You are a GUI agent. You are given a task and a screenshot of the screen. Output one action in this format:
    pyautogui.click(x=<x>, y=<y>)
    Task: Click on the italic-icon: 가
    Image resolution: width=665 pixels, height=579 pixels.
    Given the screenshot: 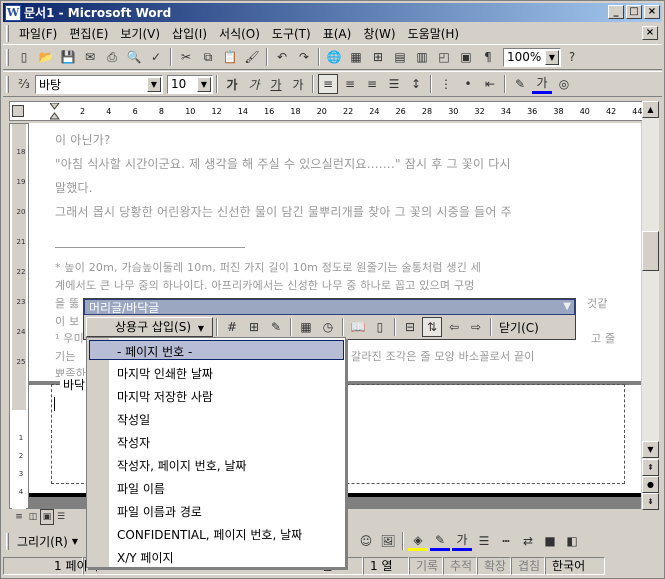 What is the action you would take?
    pyautogui.click(x=254, y=84)
    